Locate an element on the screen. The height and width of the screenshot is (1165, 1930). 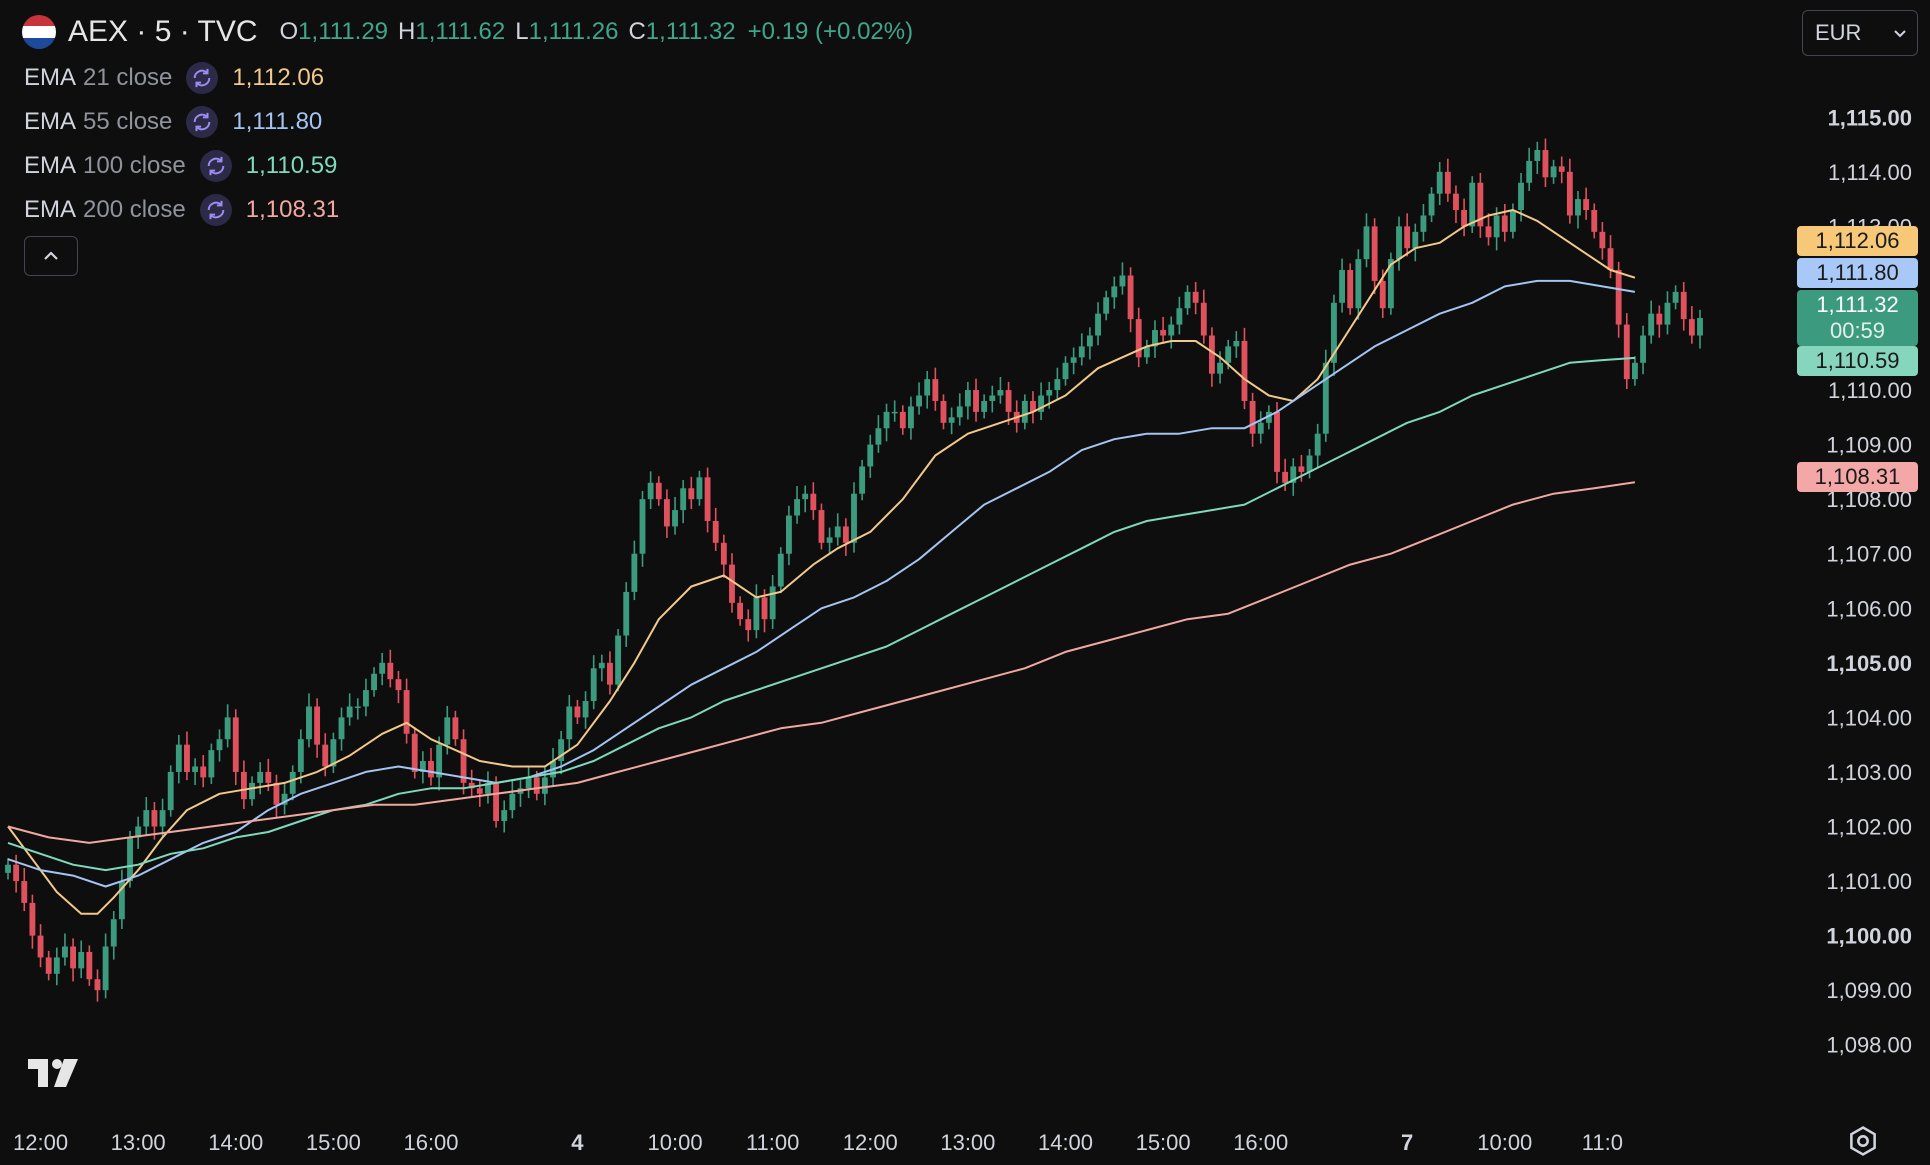
collapse-legend-button is located at coordinates (51, 256).